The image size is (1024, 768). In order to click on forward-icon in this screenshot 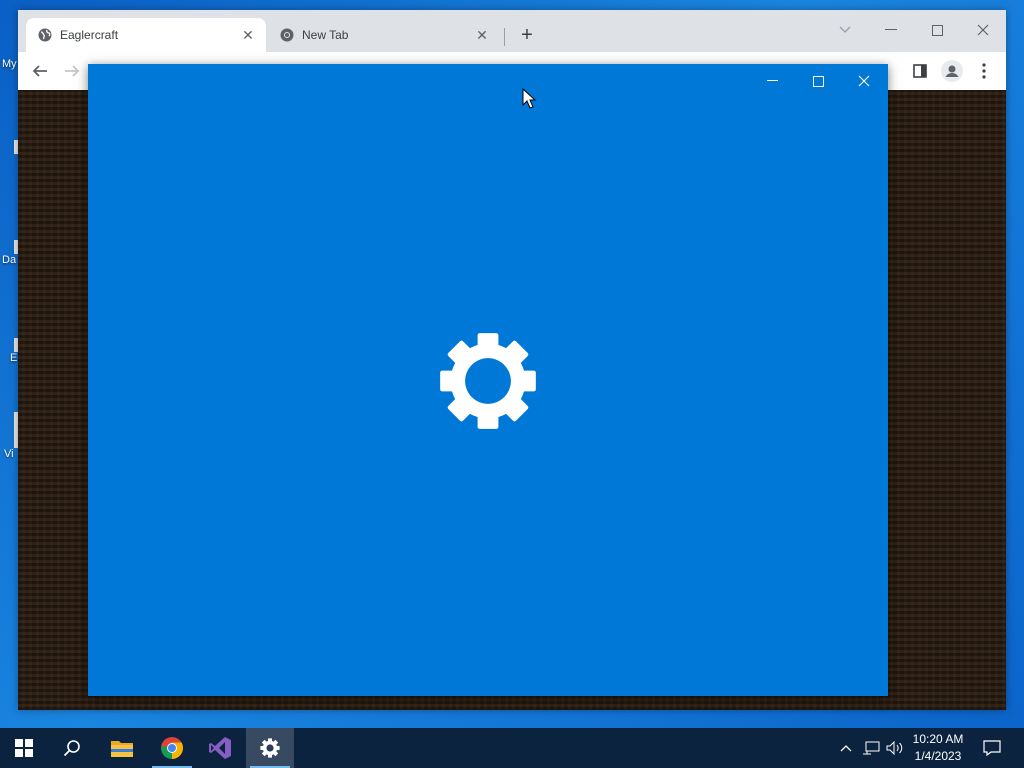, I will do `click(72, 71)`.